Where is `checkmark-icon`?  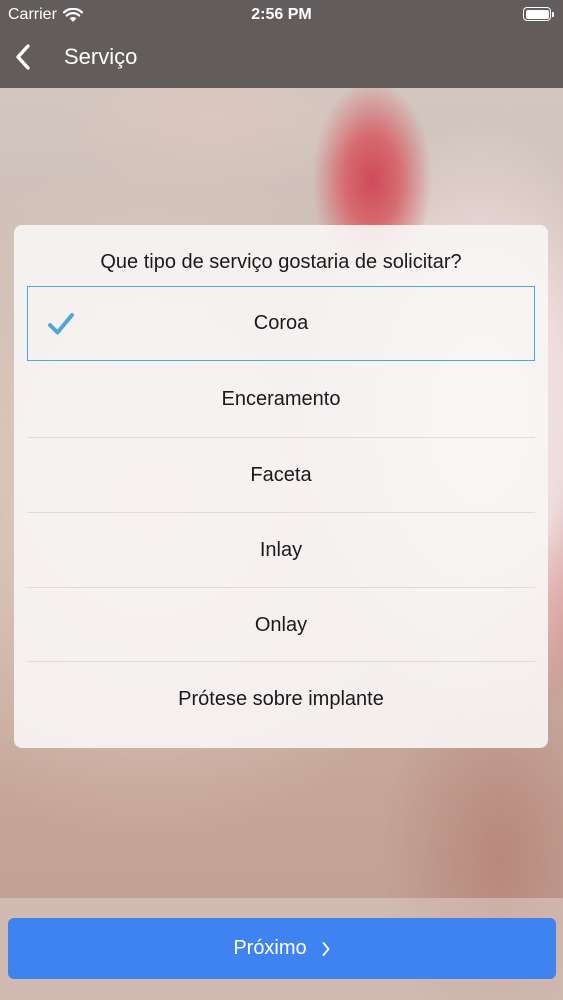
checkmark-icon is located at coordinates (61, 323).